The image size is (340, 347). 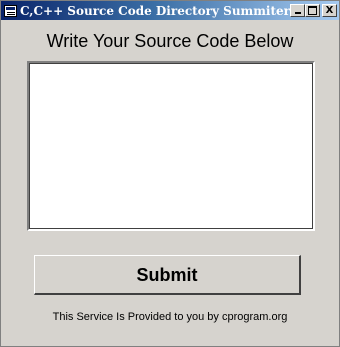 I want to click on title-bar: C,C++ Source Code Directory Summiter X, so click(x=170, y=10).